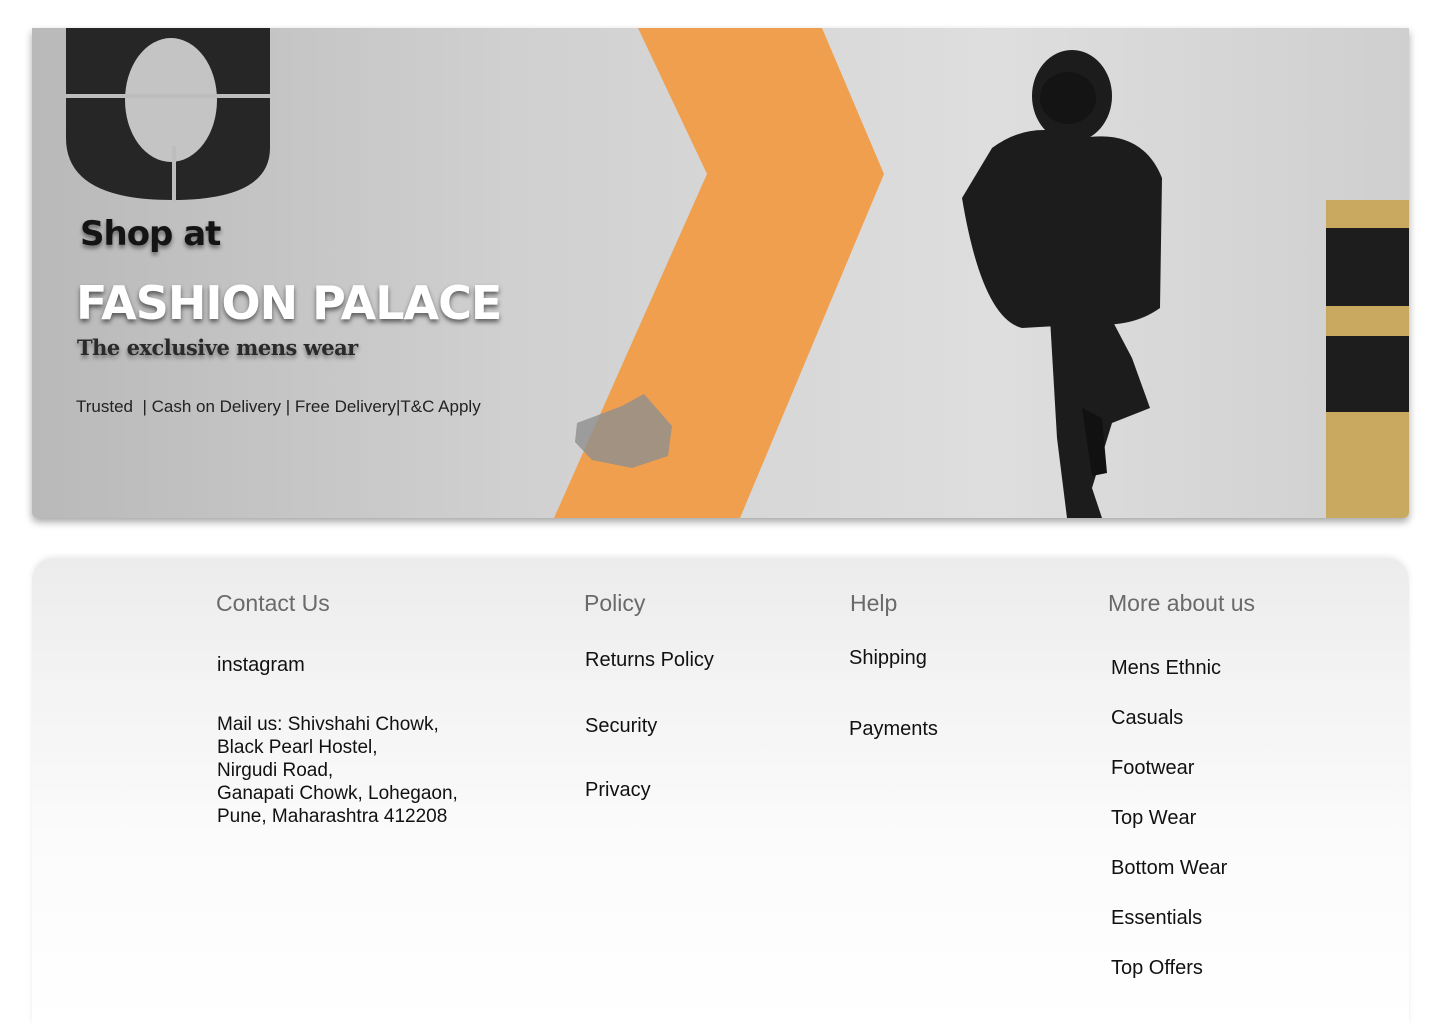  What do you see at coordinates (289, 303) in the screenshot?
I see `hero-brand-title: FASHION PALACE` at bounding box center [289, 303].